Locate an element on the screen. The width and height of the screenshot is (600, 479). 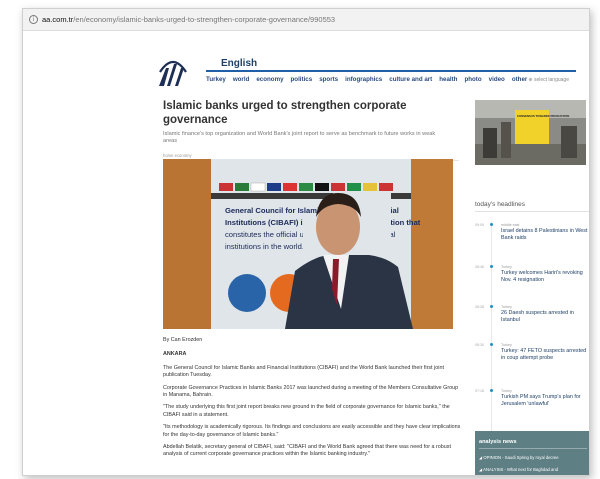
promo-banner: CONSENSUS TOWARDS PRODUCTION is located at coordinates (530, 132).